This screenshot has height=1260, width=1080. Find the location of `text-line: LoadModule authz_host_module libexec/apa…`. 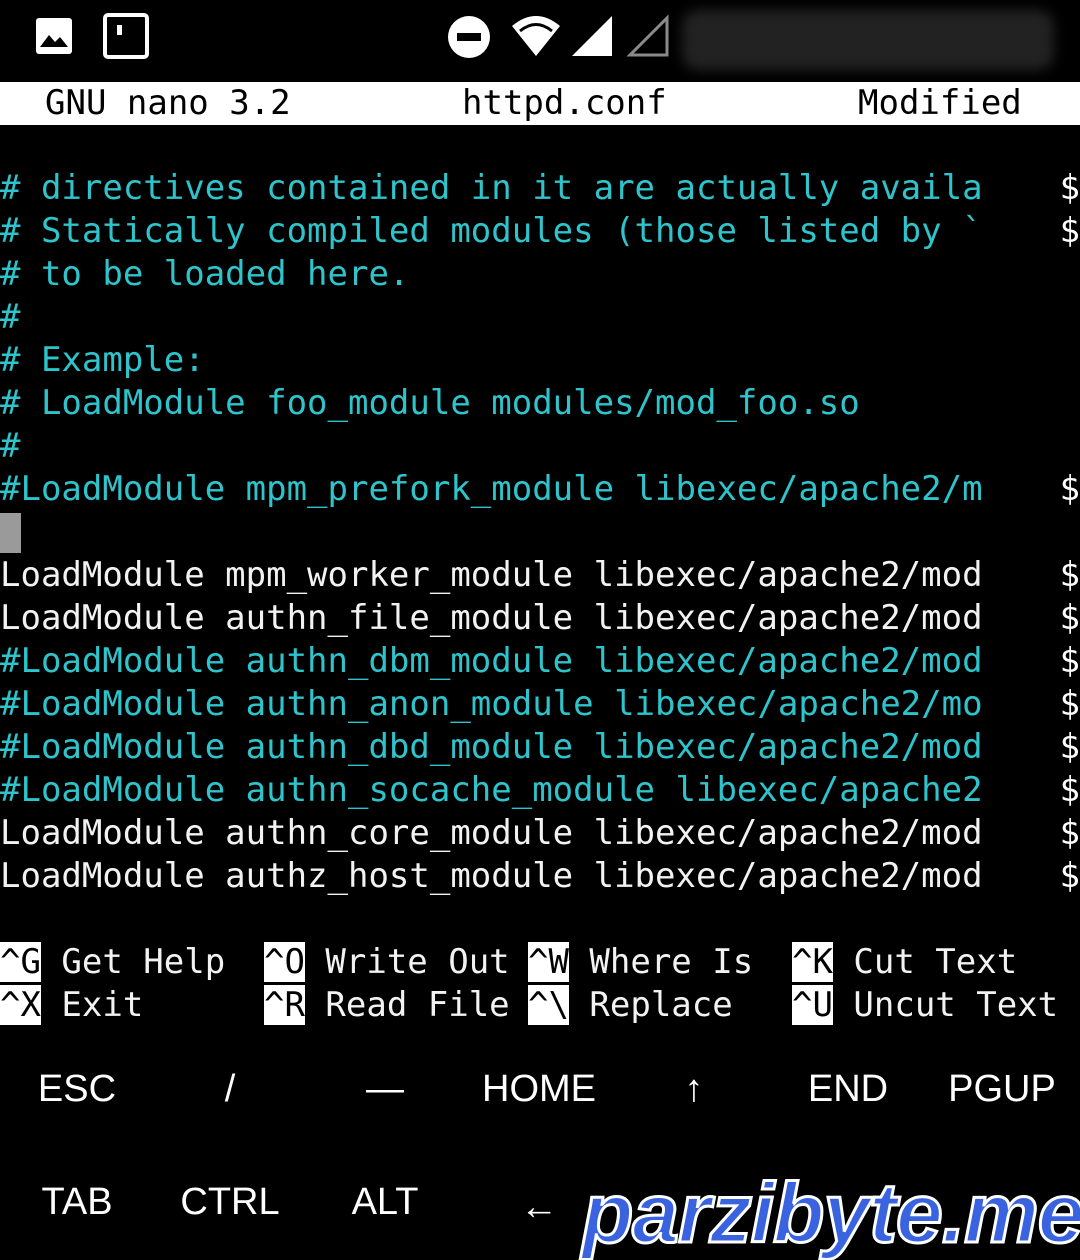

text-line: LoadModule authz_host_module libexec/apa… is located at coordinates (540, 876).